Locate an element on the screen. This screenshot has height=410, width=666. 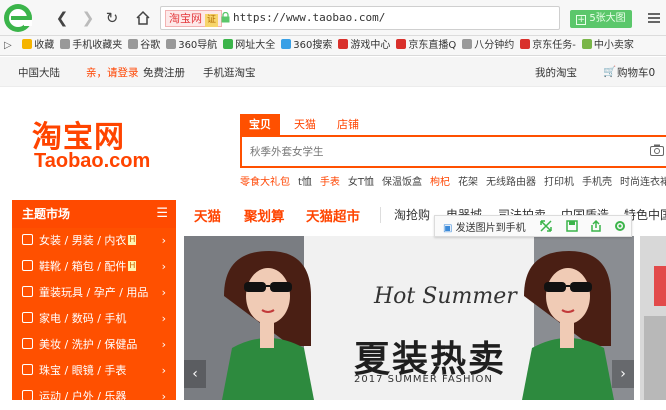
hot-badge: H is located at coordinates (132, 266).